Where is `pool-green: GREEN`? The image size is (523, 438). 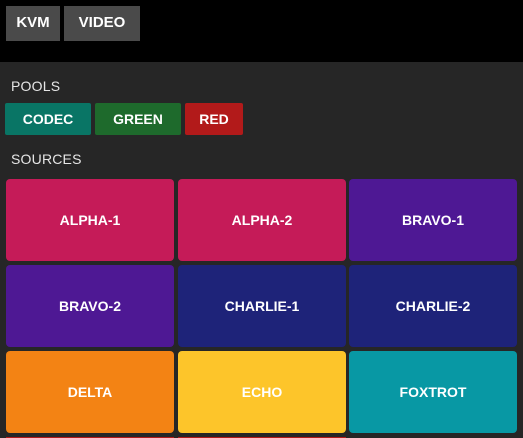 pool-green: GREEN is located at coordinates (138, 119).